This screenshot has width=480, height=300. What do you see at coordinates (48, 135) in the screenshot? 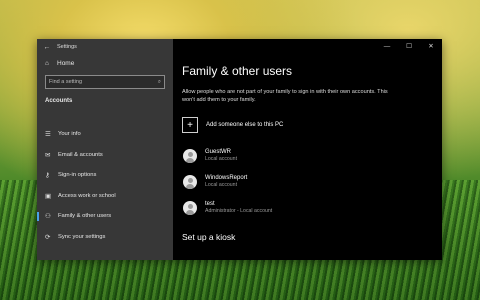
I see `contact-card-icon: ☰` at bounding box center [48, 135].